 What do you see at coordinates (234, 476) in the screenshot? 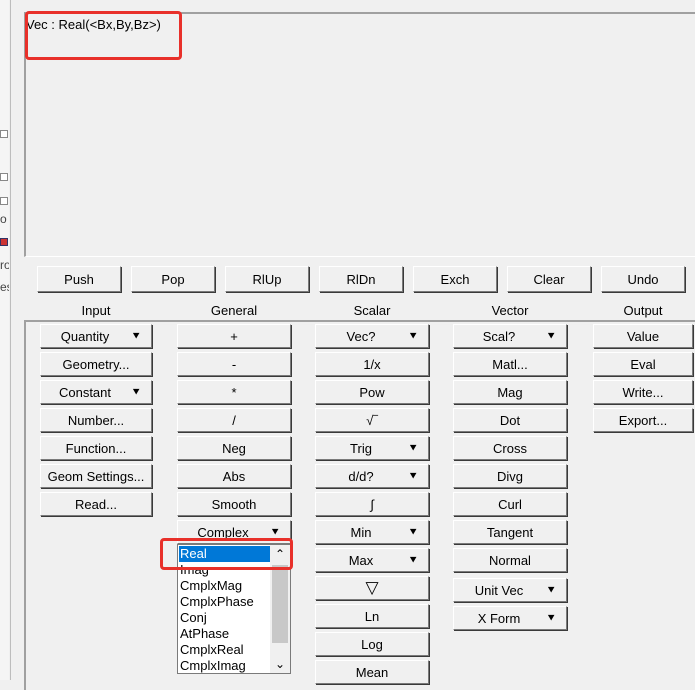
I see `abs-button: Abs` at bounding box center [234, 476].